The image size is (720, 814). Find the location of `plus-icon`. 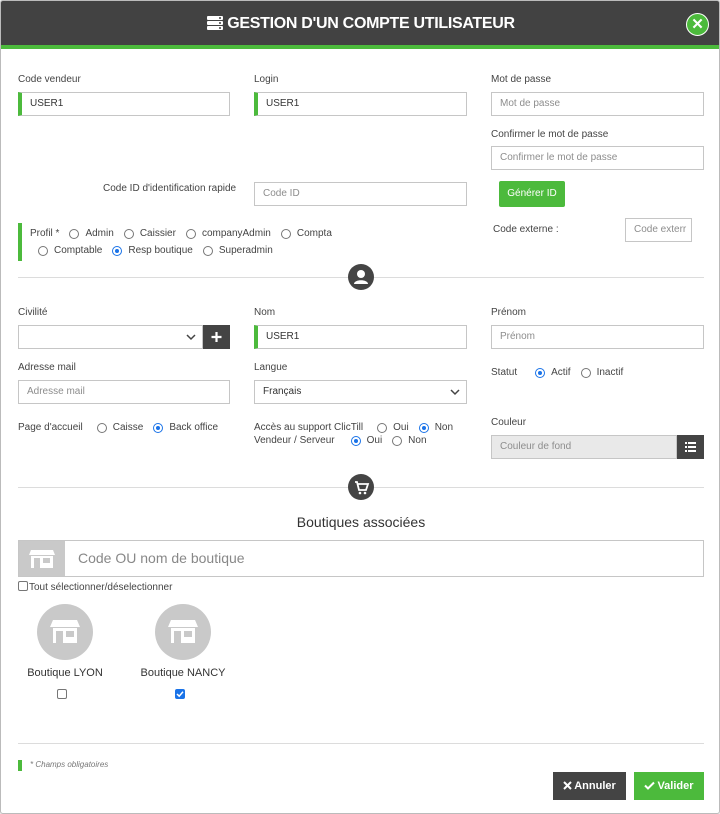

plus-icon is located at coordinates (216, 337).